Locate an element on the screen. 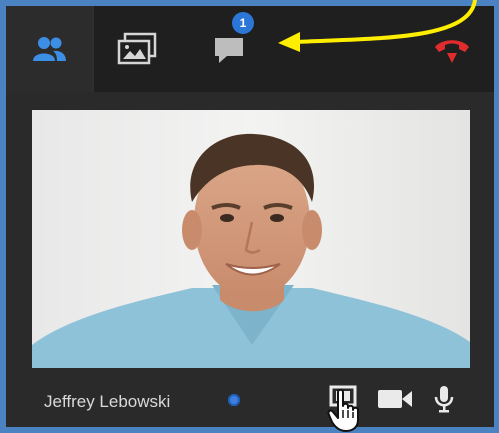  chat-bubble-icon is located at coordinates (229, 50).